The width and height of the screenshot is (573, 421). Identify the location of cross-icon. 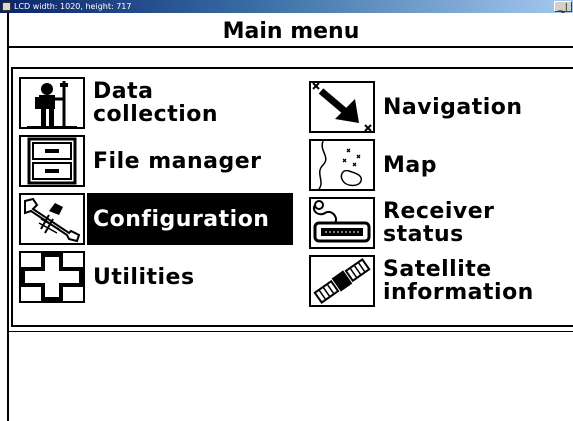
(52, 277).